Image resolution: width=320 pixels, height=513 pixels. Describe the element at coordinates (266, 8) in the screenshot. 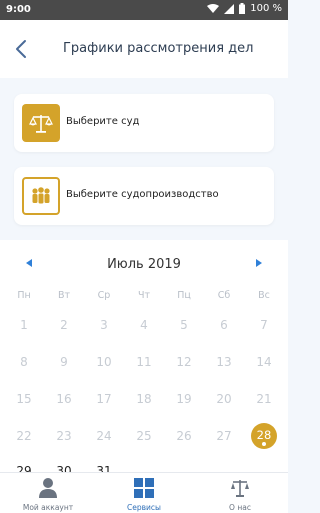

I see `battery-level: 100 %` at that location.